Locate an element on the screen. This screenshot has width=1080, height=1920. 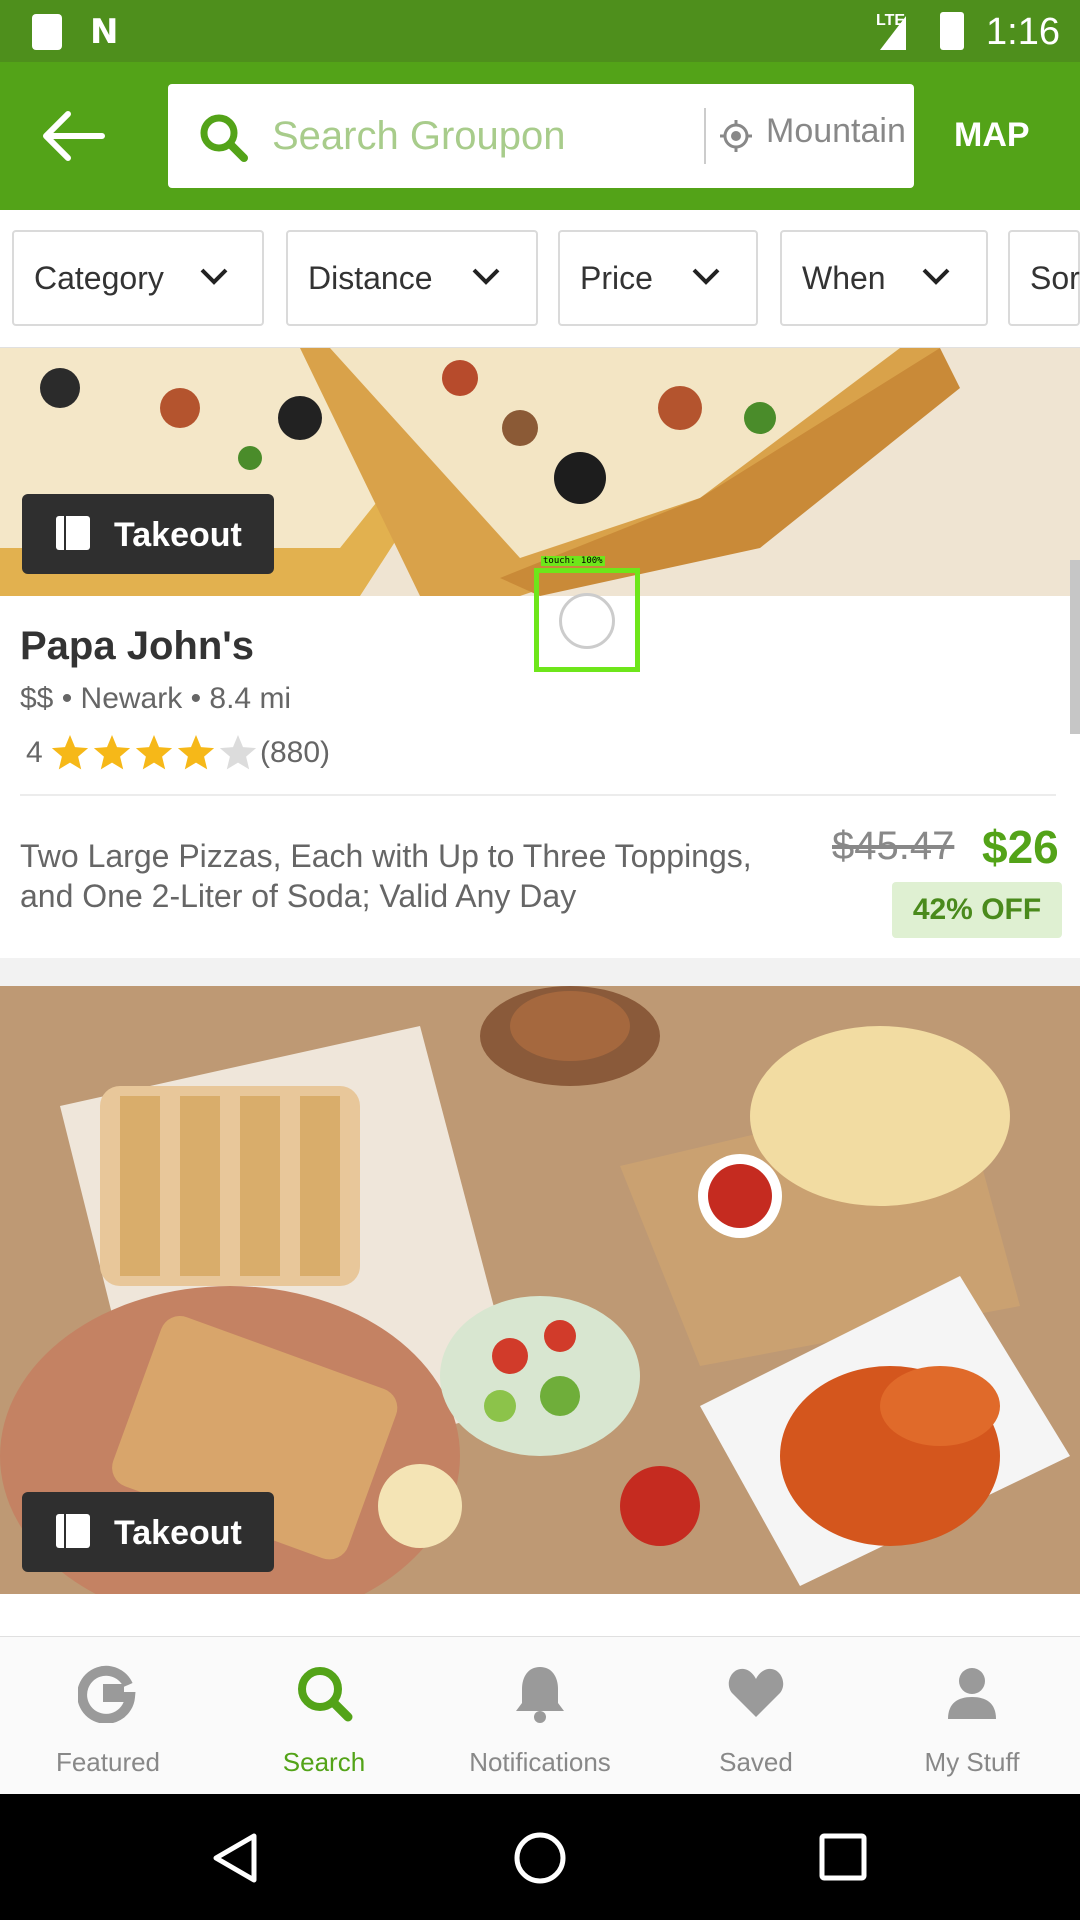
nav-search: Search is located at coordinates (324, 1716).